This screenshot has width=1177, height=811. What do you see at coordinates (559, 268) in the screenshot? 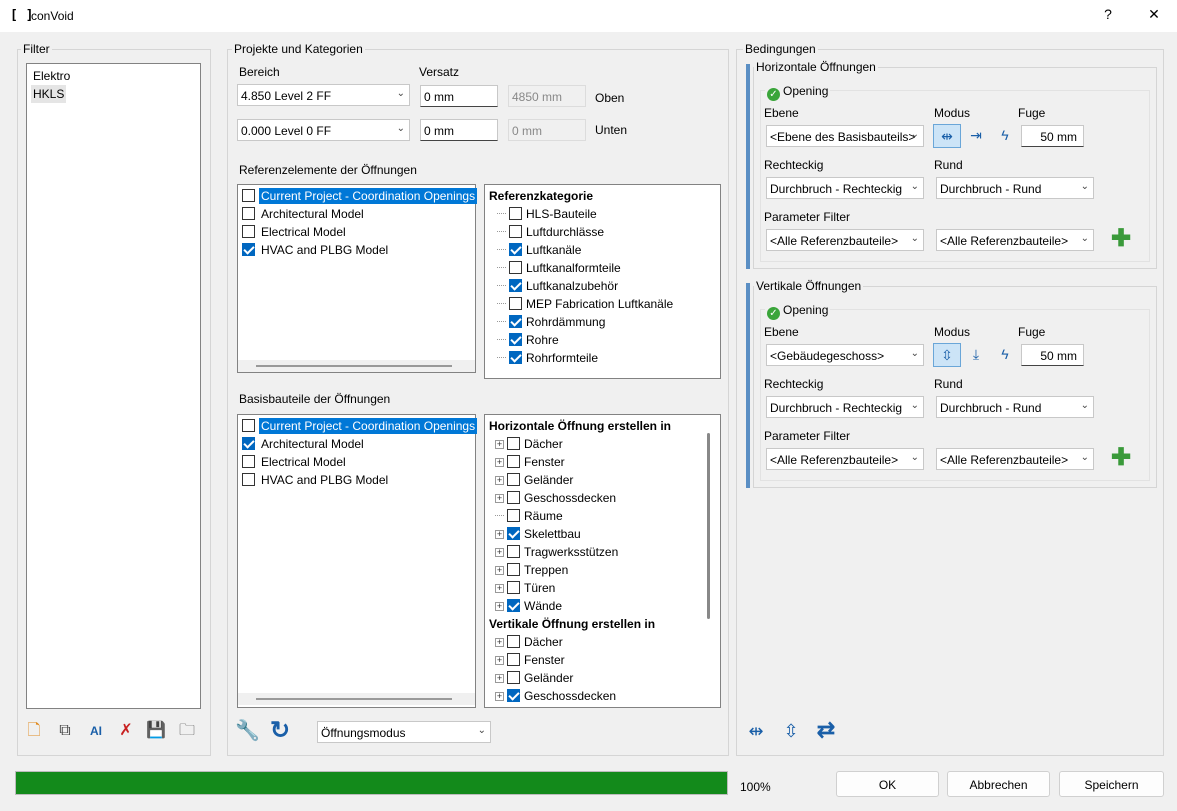
I see `category-item: Luftkanalformteile` at bounding box center [559, 268].